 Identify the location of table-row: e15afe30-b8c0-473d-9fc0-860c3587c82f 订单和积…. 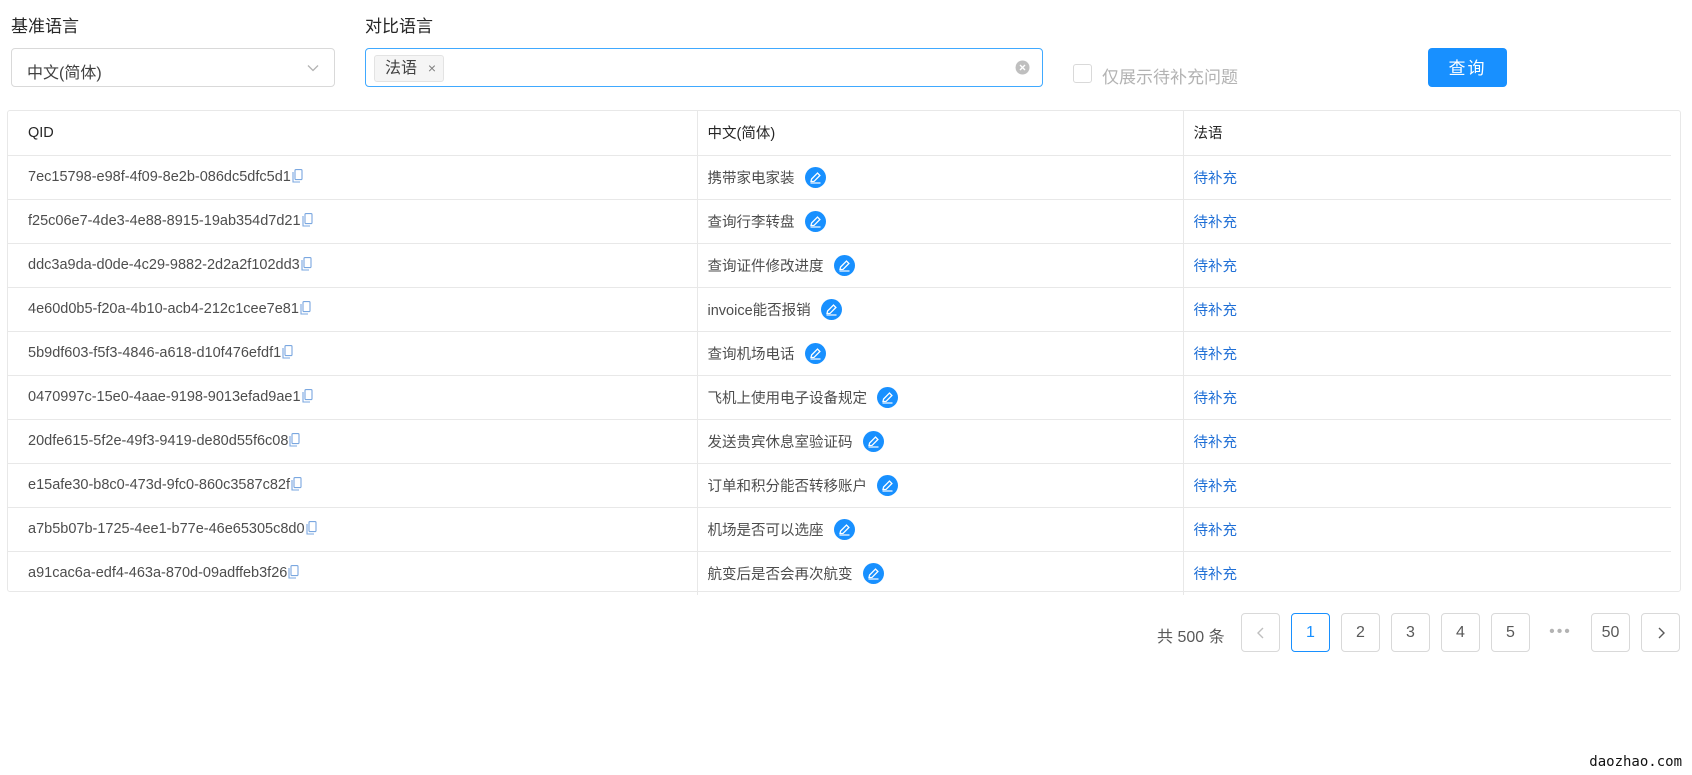
(839, 485).